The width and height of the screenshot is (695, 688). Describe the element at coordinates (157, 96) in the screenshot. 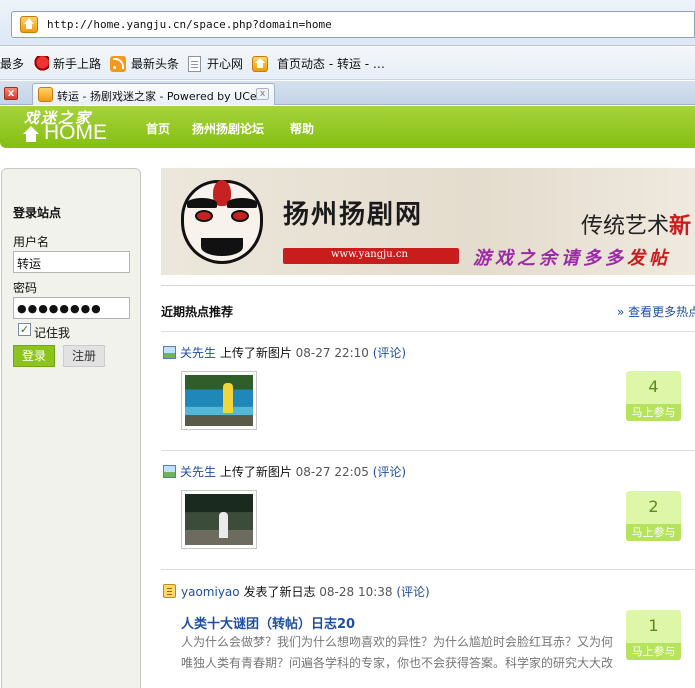

I see `tab-title: 转运 - 扬剧戏迷之家 - Powered by UCenter Home` at that location.